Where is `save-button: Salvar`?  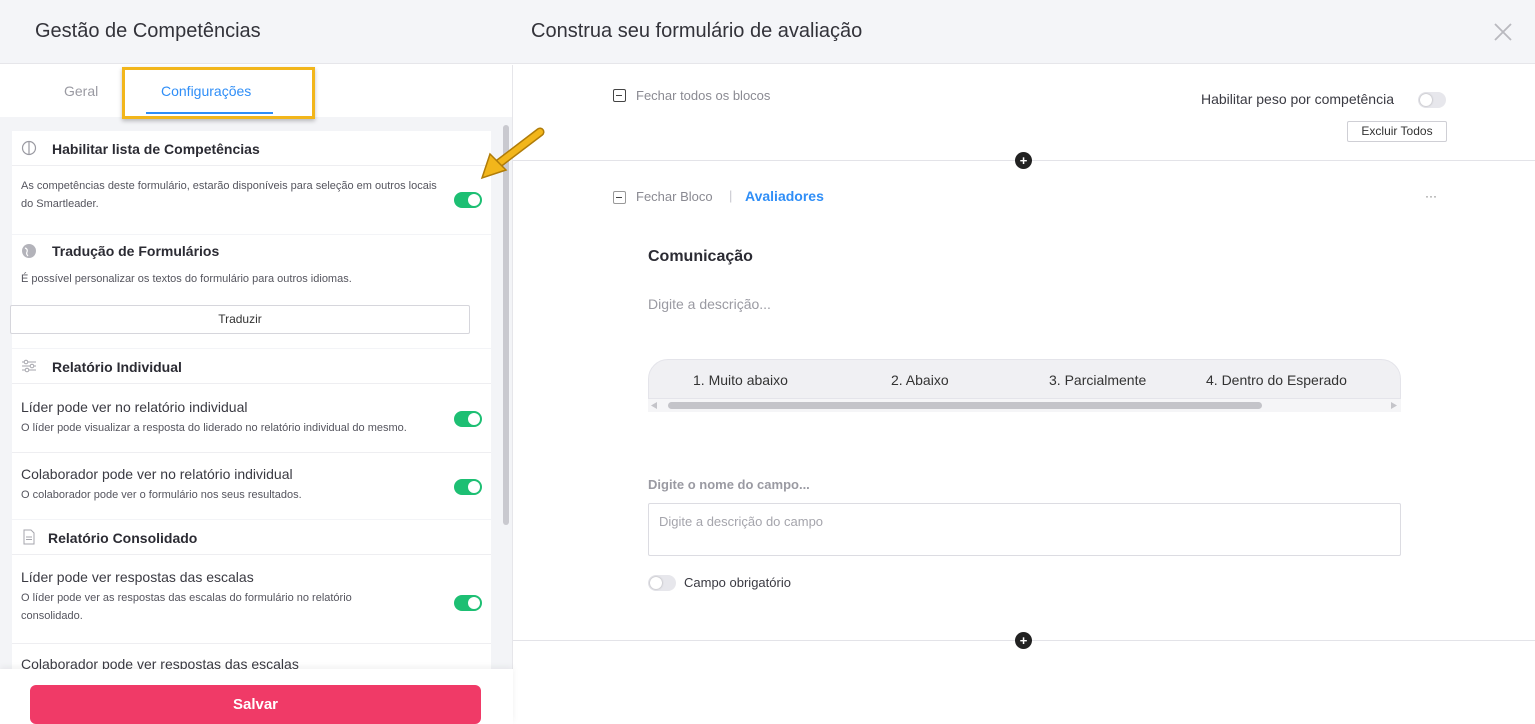 save-button: Salvar is located at coordinates (255, 704).